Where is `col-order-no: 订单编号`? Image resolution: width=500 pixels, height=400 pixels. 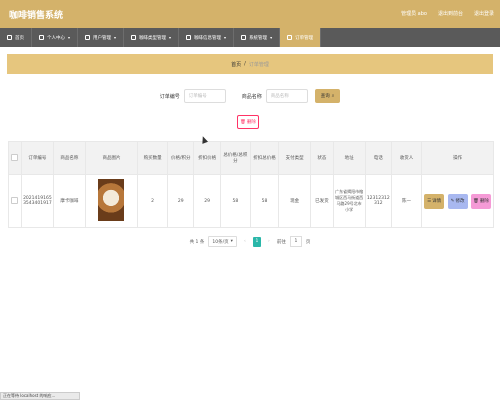
col-order-no: 订单编号 is located at coordinates (37, 158).